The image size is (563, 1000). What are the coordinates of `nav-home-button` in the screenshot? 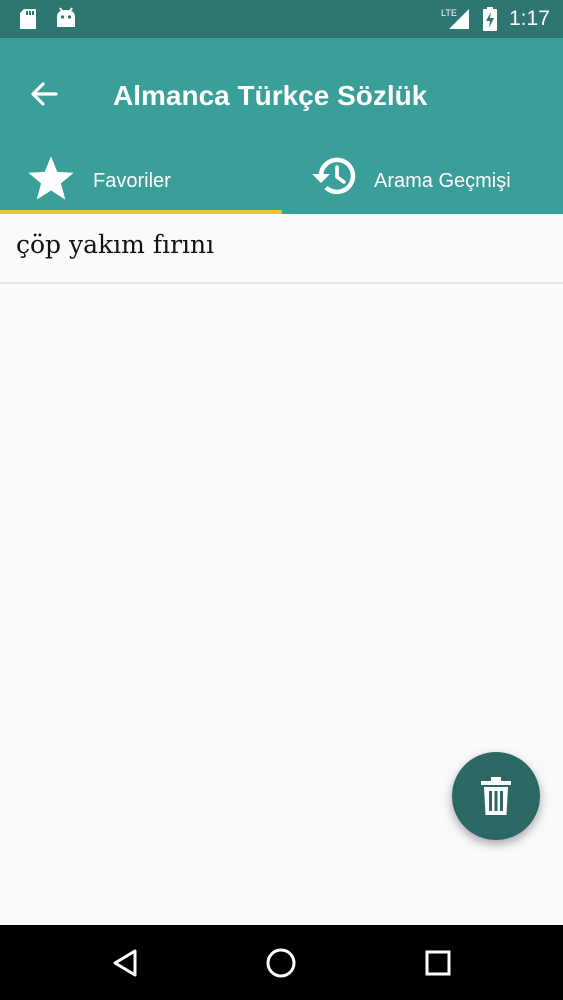 It's located at (281, 963).